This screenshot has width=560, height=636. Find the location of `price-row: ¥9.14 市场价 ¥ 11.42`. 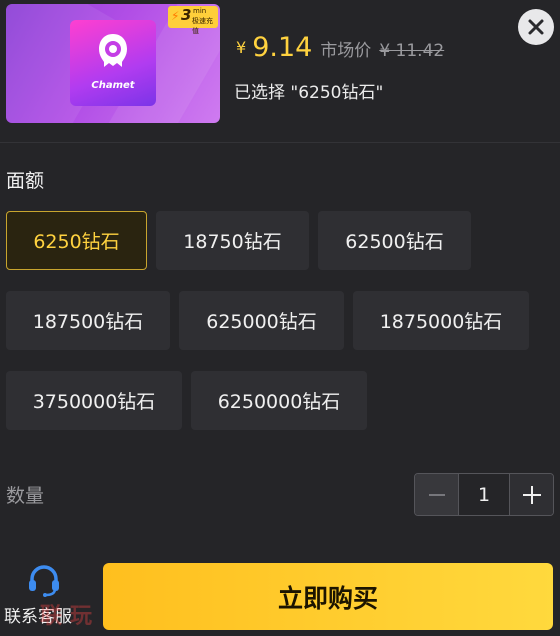

price-row: ¥9.14 市场价 ¥ 11.42 is located at coordinates (340, 50).